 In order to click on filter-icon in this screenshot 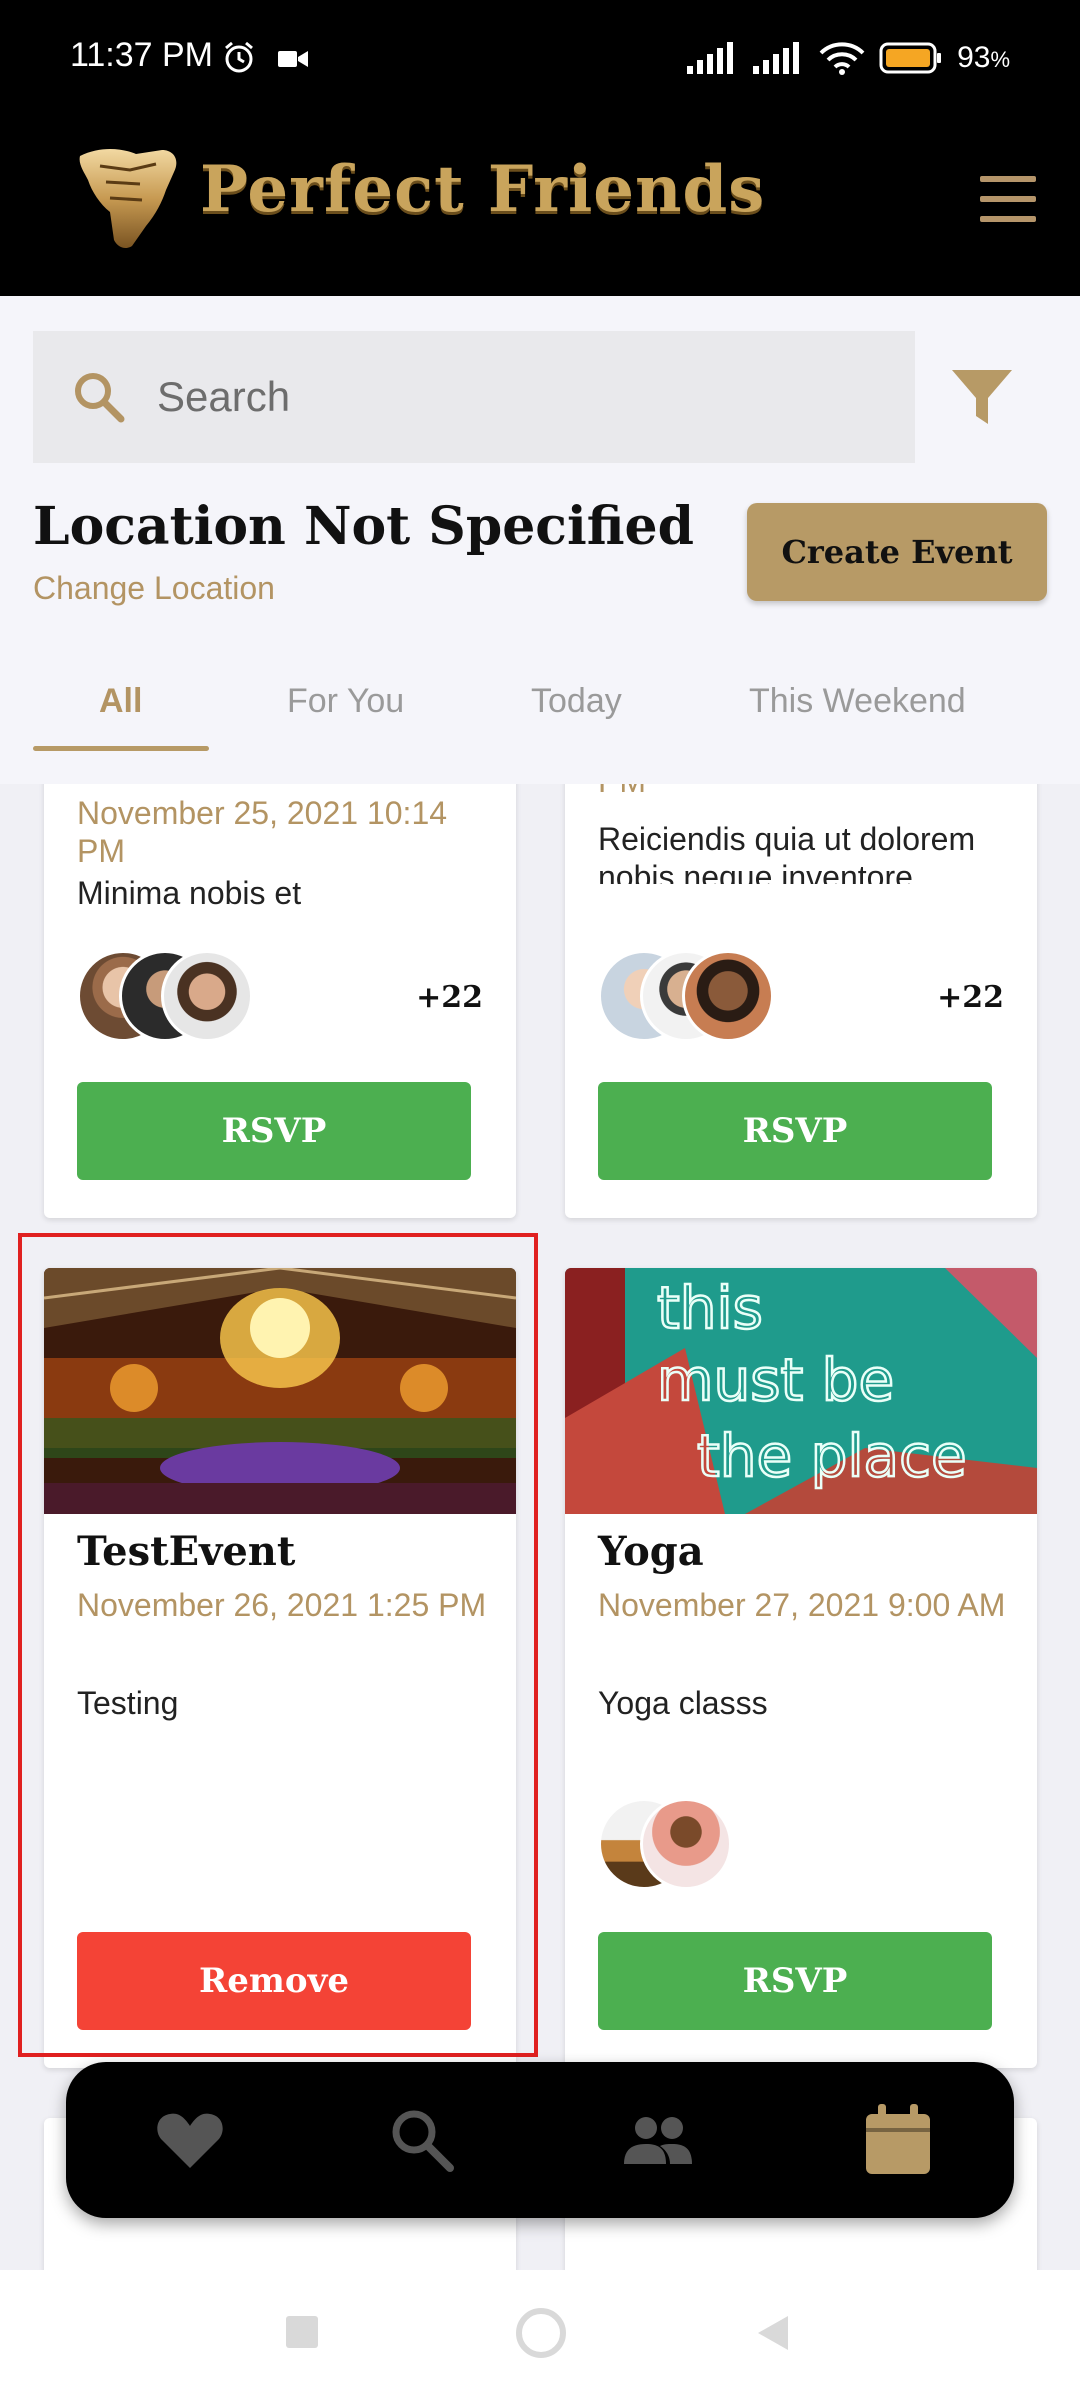, I will do `click(982, 397)`.